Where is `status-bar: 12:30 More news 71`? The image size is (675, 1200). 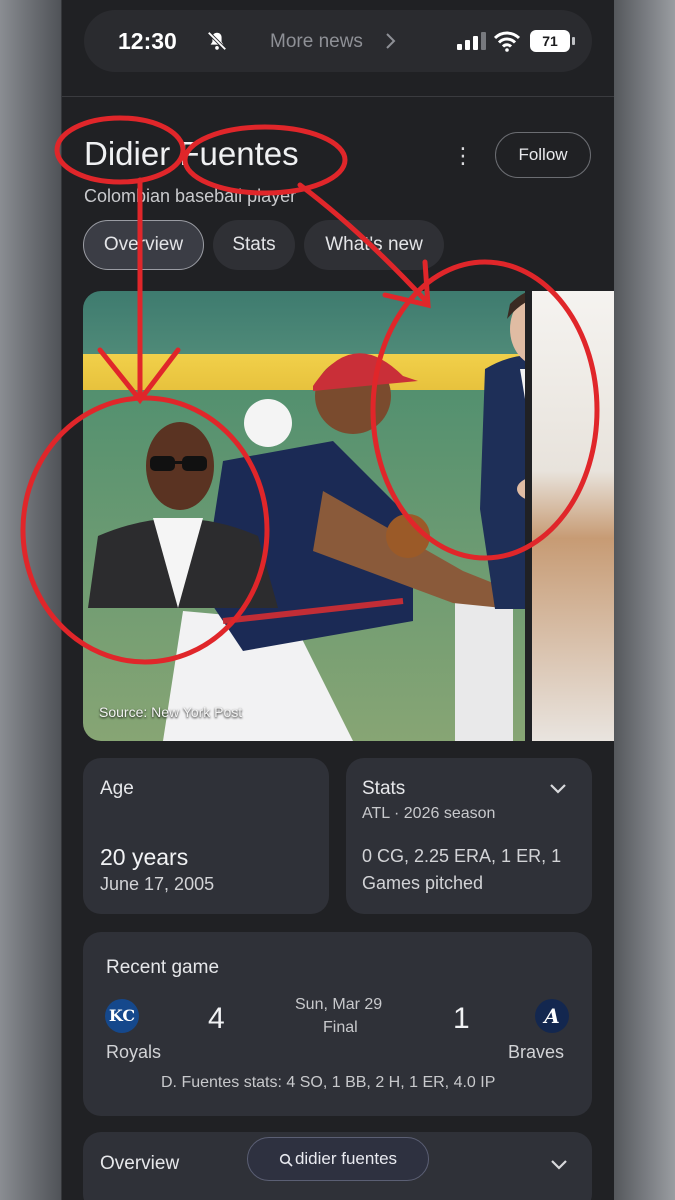 status-bar: 12:30 More news 71 is located at coordinates (338, 41).